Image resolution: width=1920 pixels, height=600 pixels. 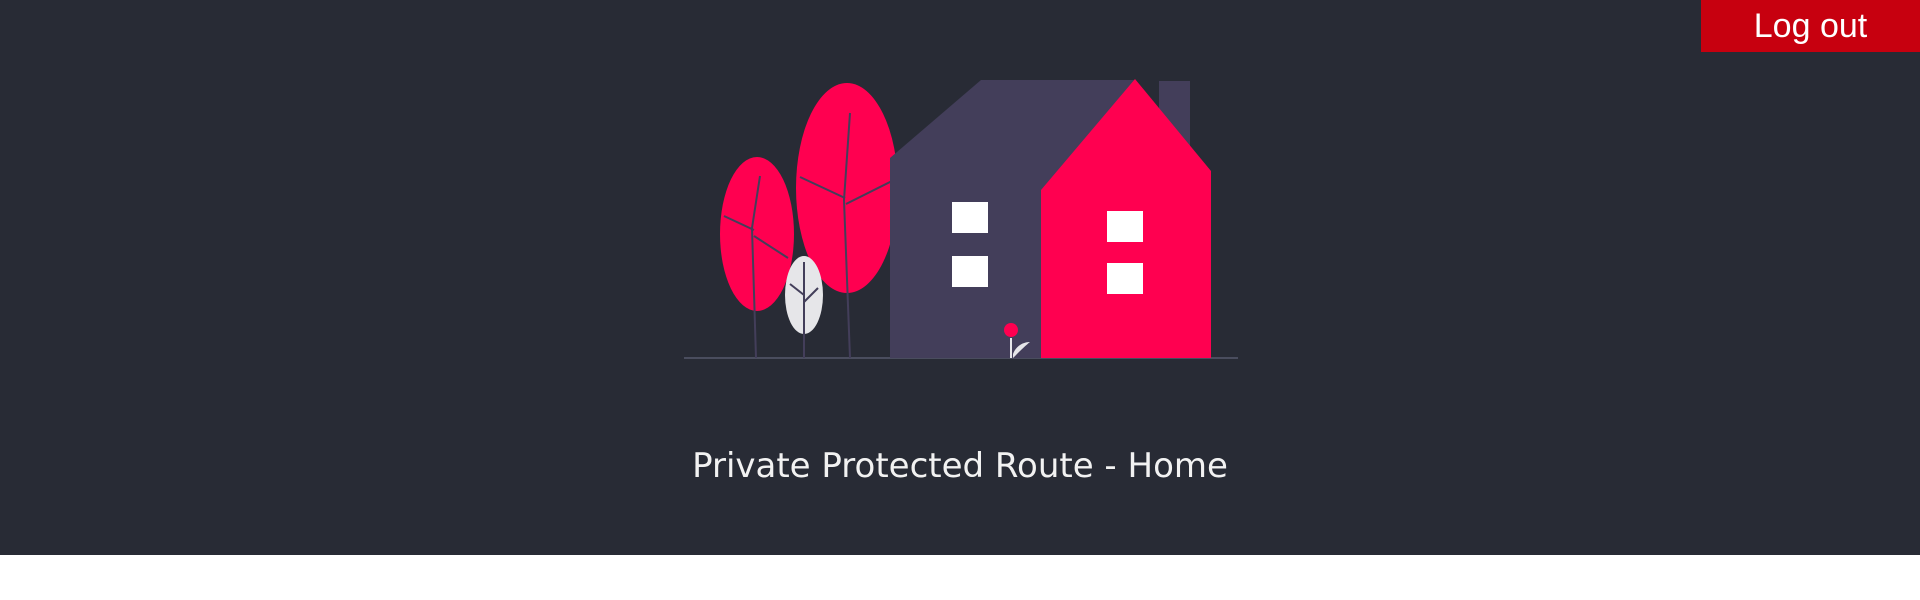 What do you see at coordinates (1011, 330) in the screenshot?
I see `flower` at bounding box center [1011, 330].